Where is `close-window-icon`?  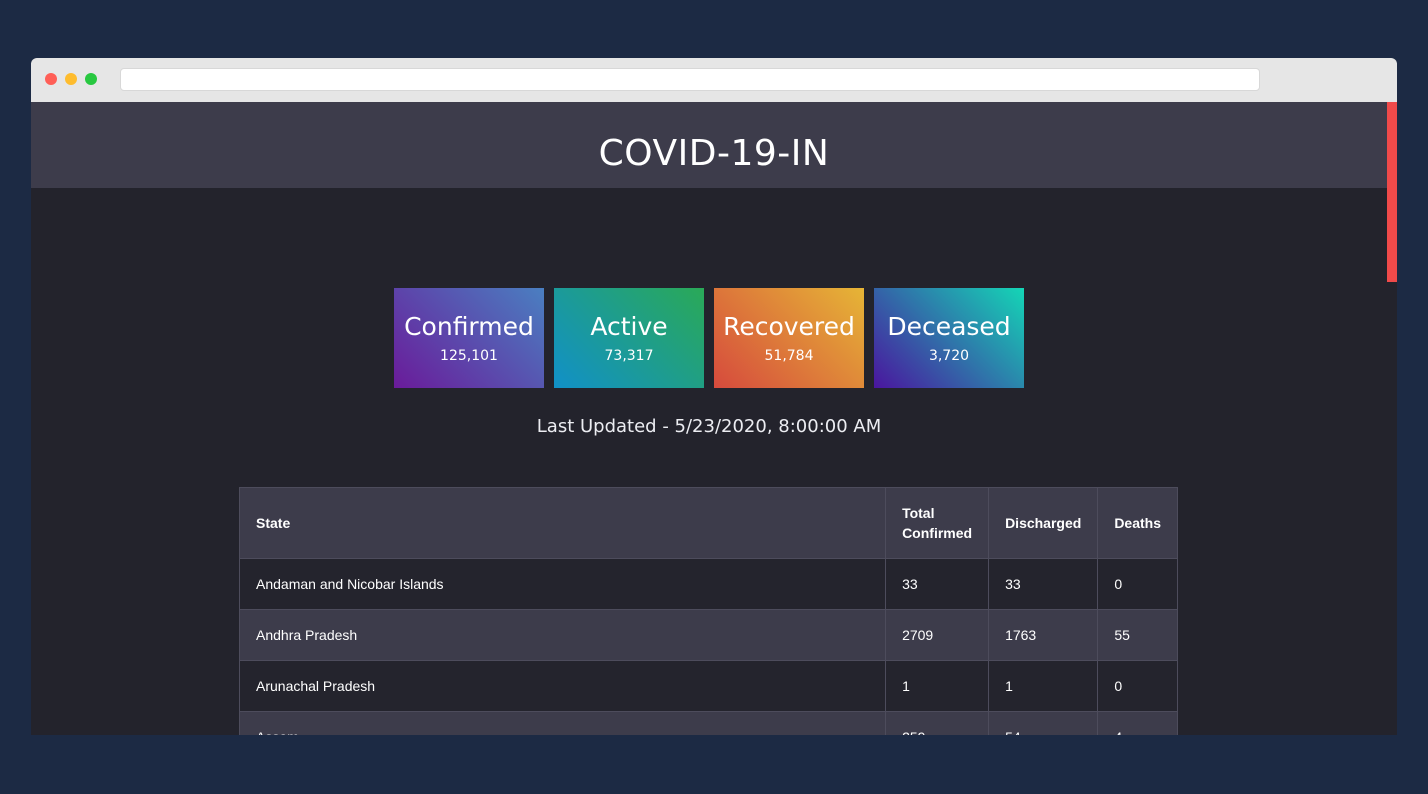
close-window-icon is located at coordinates (51, 79).